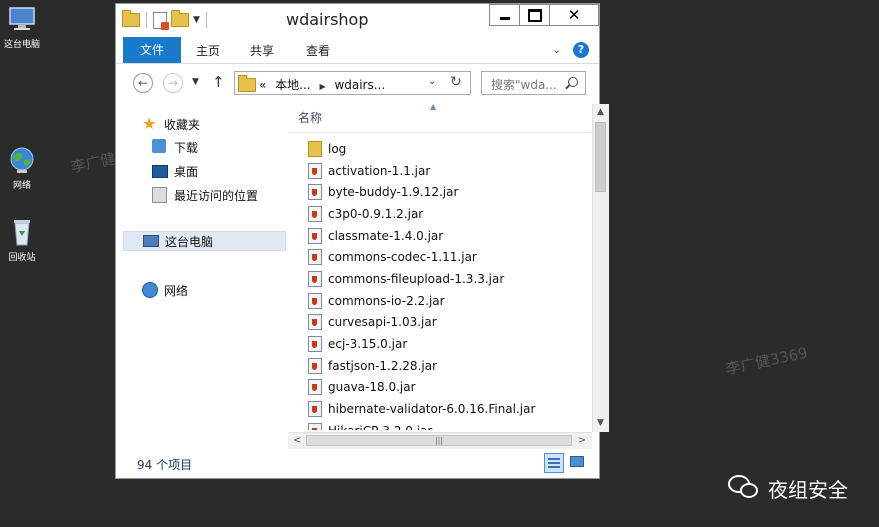 The width and height of the screenshot is (879, 527). I want to click on minimize-button, so click(504, 15).